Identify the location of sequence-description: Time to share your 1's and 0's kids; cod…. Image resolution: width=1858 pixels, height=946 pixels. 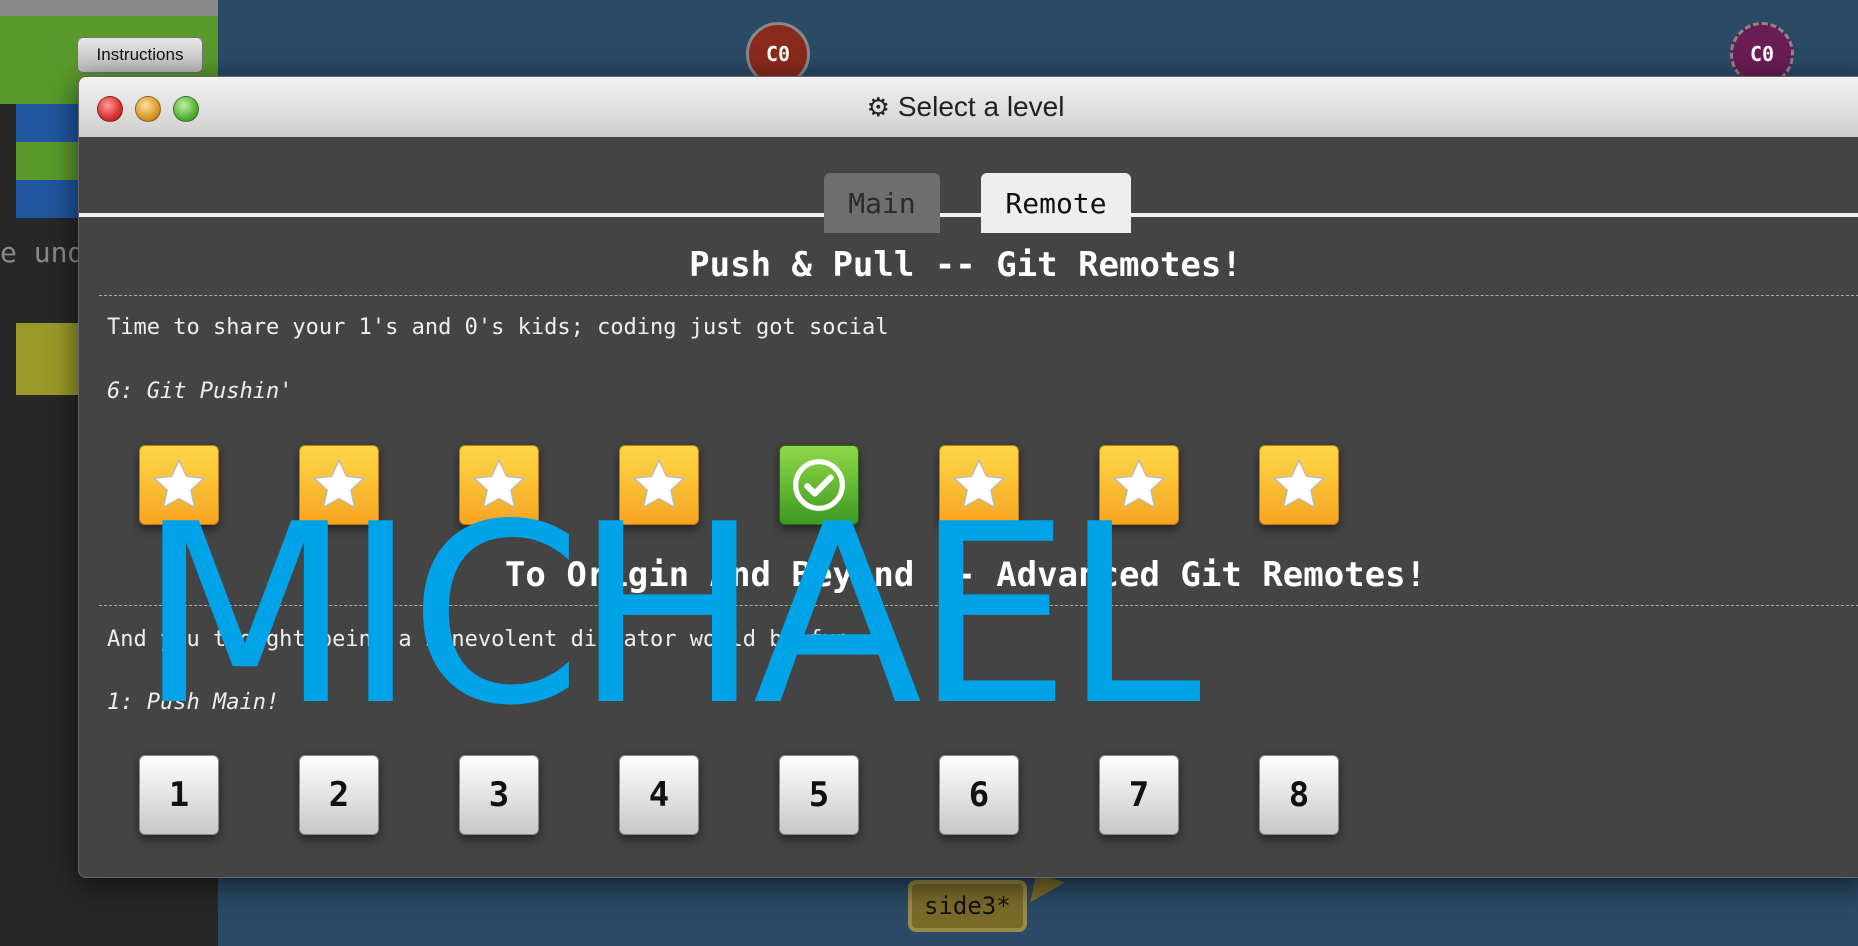
(498, 327).